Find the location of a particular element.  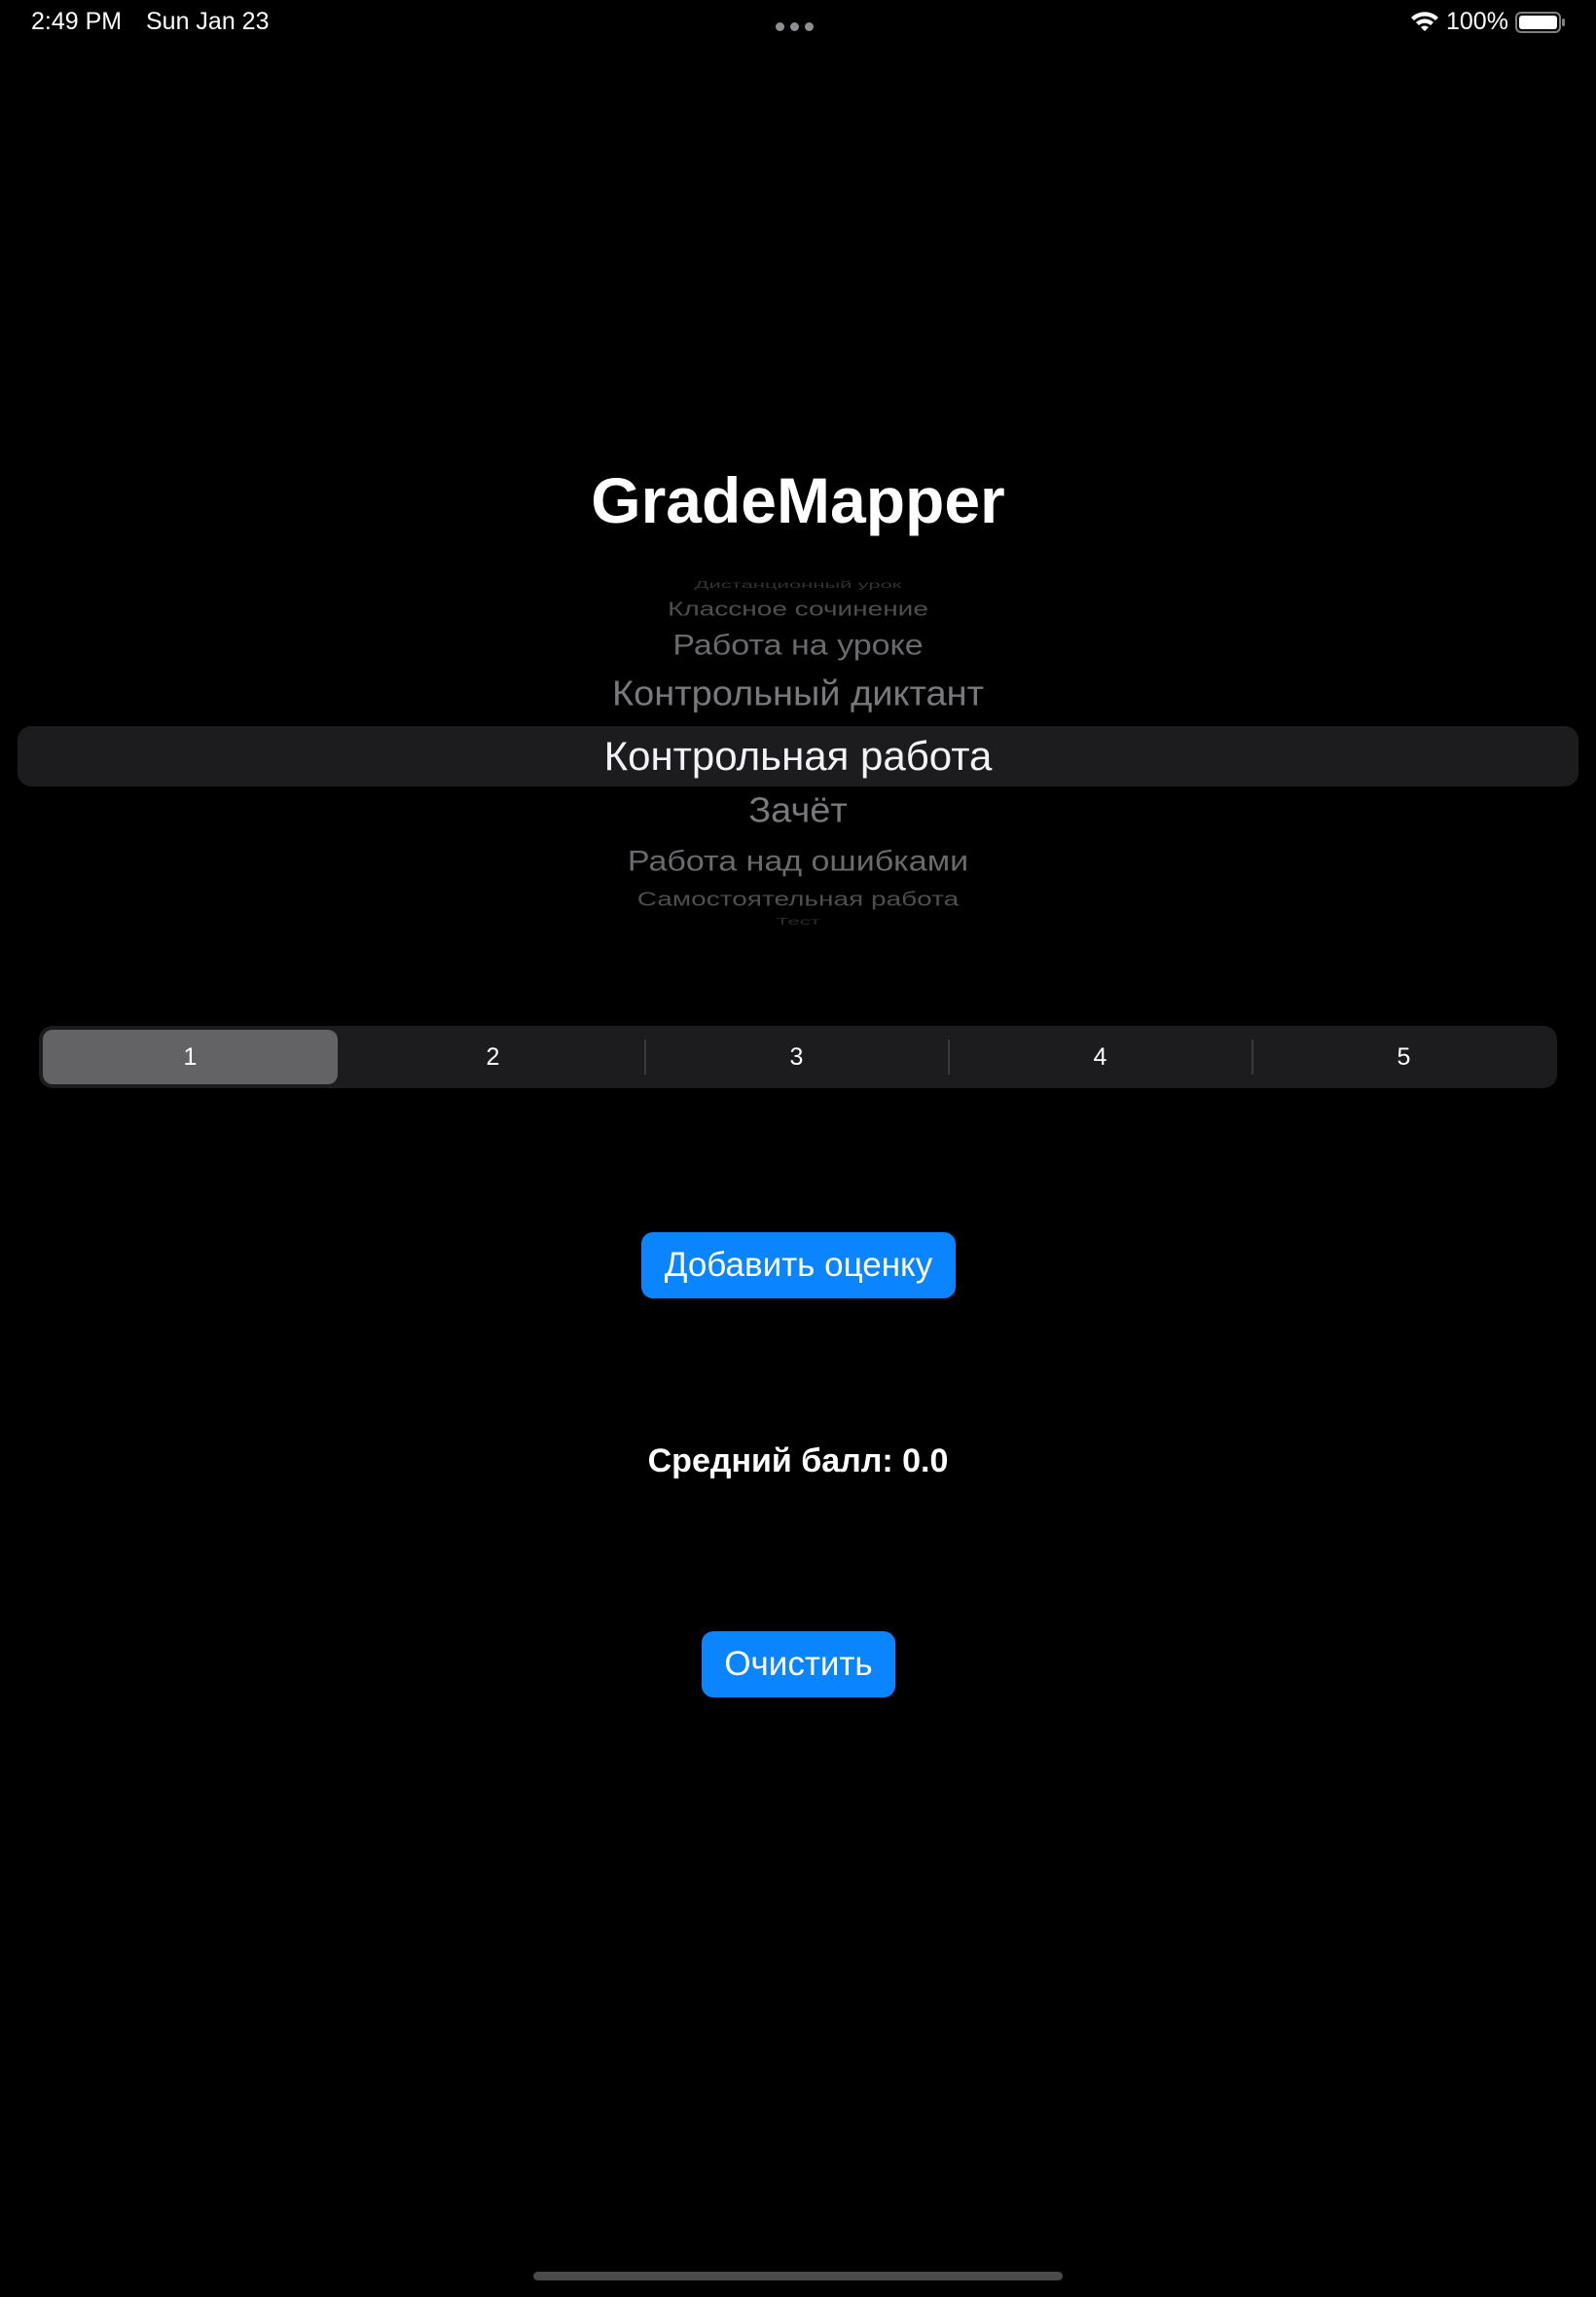

status-date: Sun Jan 23 is located at coordinates (208, 21).